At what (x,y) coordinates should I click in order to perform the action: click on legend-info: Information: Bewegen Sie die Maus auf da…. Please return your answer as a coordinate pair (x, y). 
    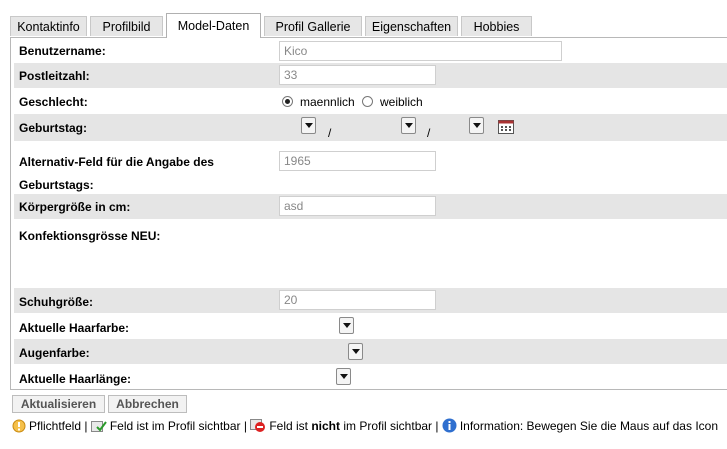
    Looking at the image, I should click on (588, 426).